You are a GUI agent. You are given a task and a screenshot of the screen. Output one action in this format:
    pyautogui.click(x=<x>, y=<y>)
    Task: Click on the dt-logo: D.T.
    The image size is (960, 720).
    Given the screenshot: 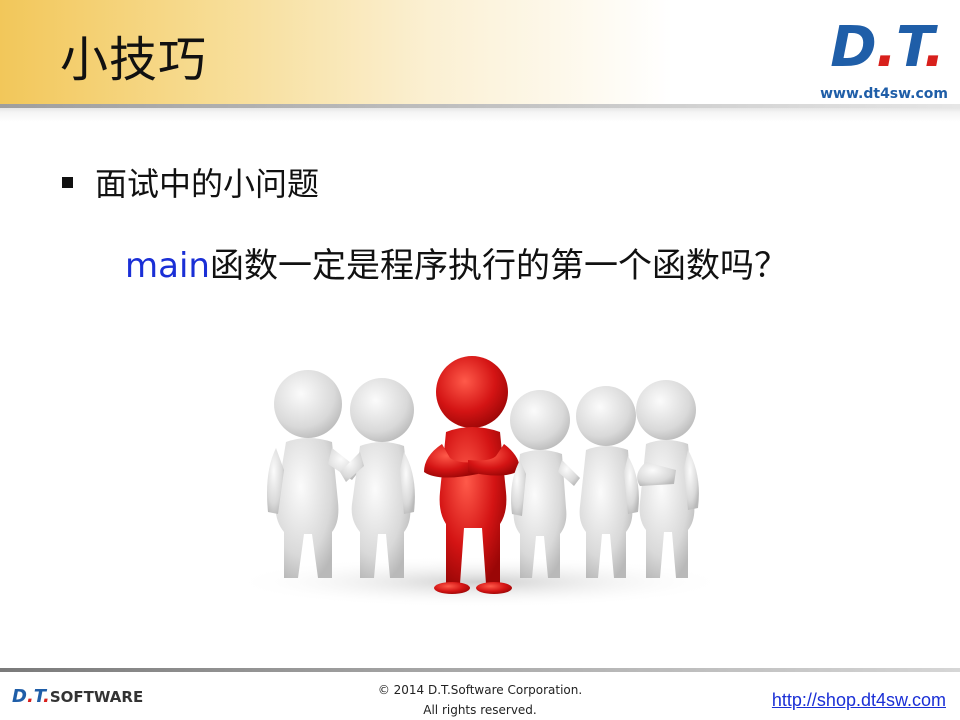 What is the action you would take?
    pyautogui.click(x=887, y=48)
    